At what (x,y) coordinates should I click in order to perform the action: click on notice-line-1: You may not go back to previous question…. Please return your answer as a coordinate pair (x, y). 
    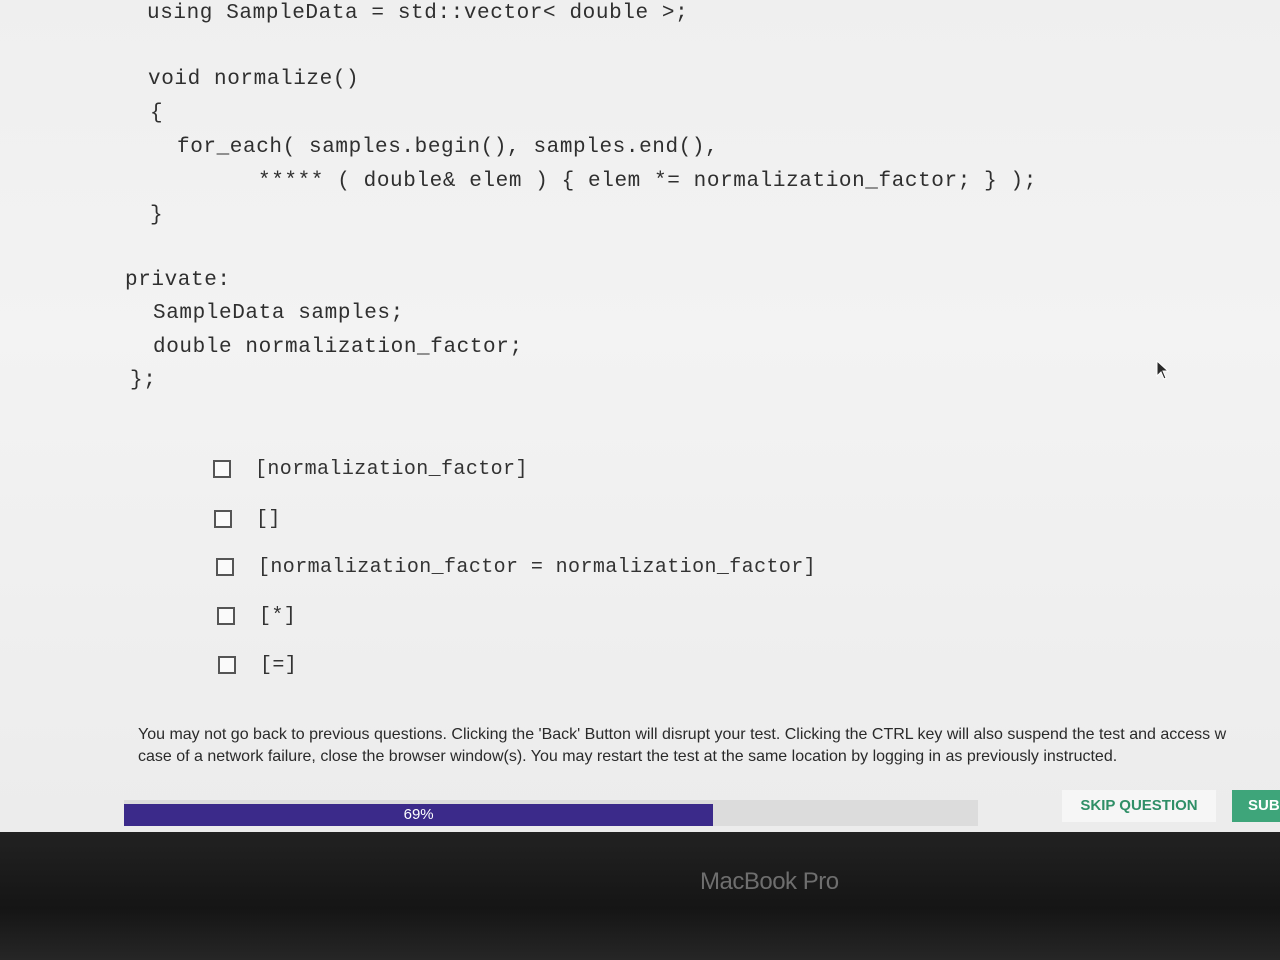
    Looking at the image, I should click on (682, 734).